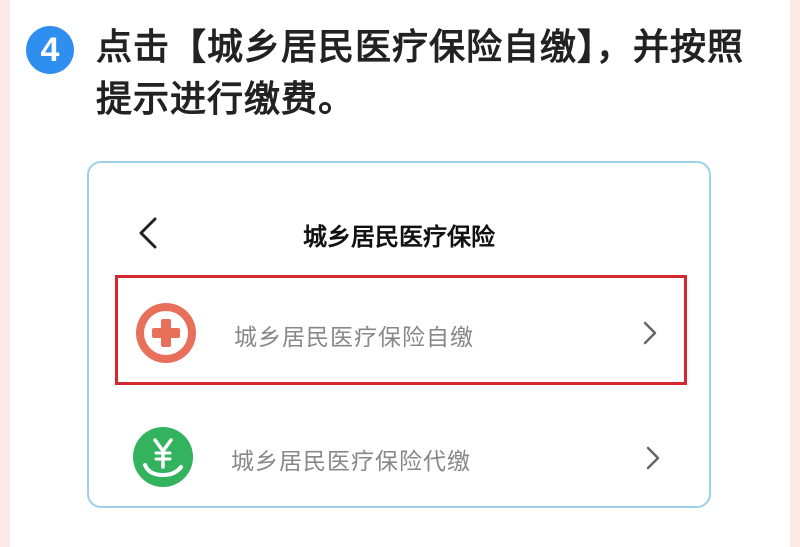  I want to click on menu-item-label: 城乡居民医疗保险代缴, so click(351, 462).